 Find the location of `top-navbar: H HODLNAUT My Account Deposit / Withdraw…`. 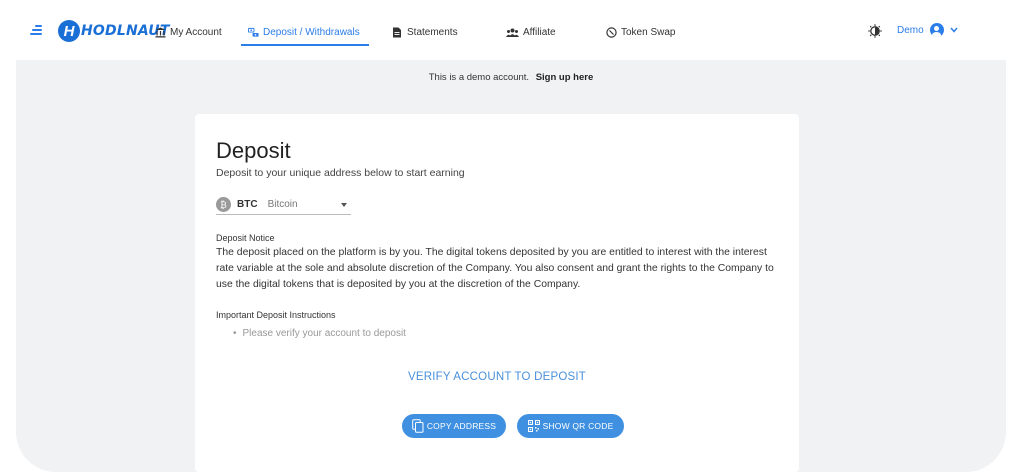

top-navbar: H HODLNAUT My Account Deposit / Withdraw… is located at coordinates (512, 30).